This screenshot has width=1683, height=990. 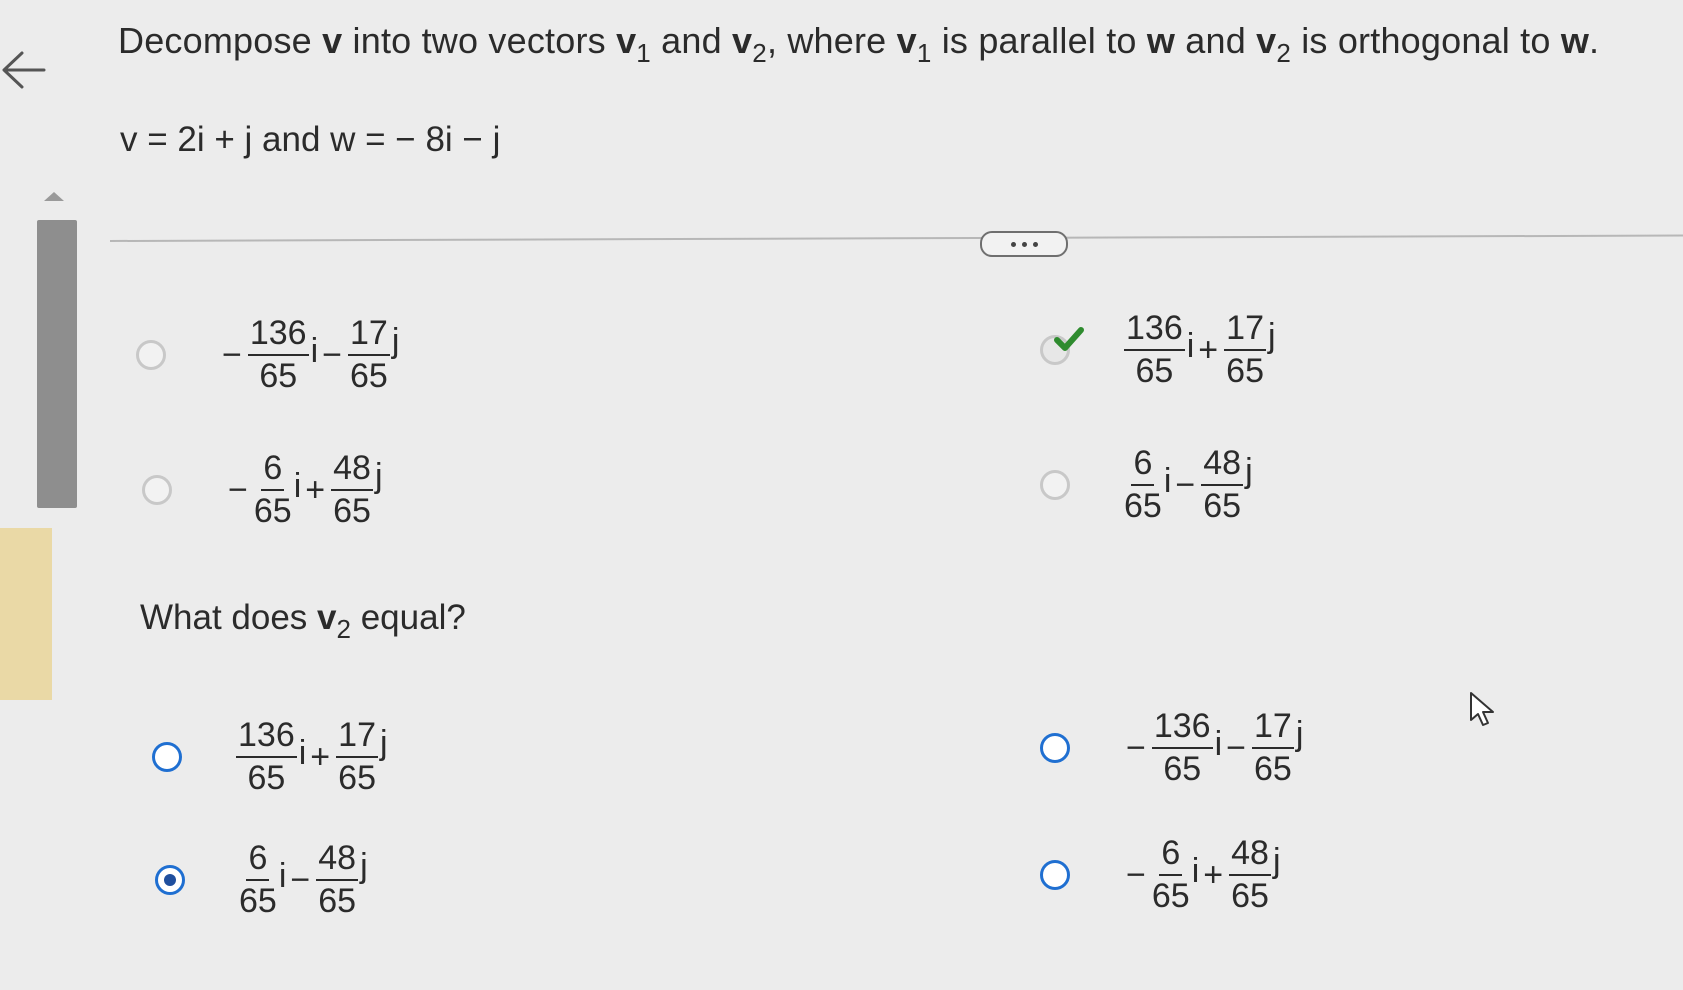 What do you see at coordinates (1024, 244) in the screenshot?
I see `more-options-button` at bounding box center [1024, 244].